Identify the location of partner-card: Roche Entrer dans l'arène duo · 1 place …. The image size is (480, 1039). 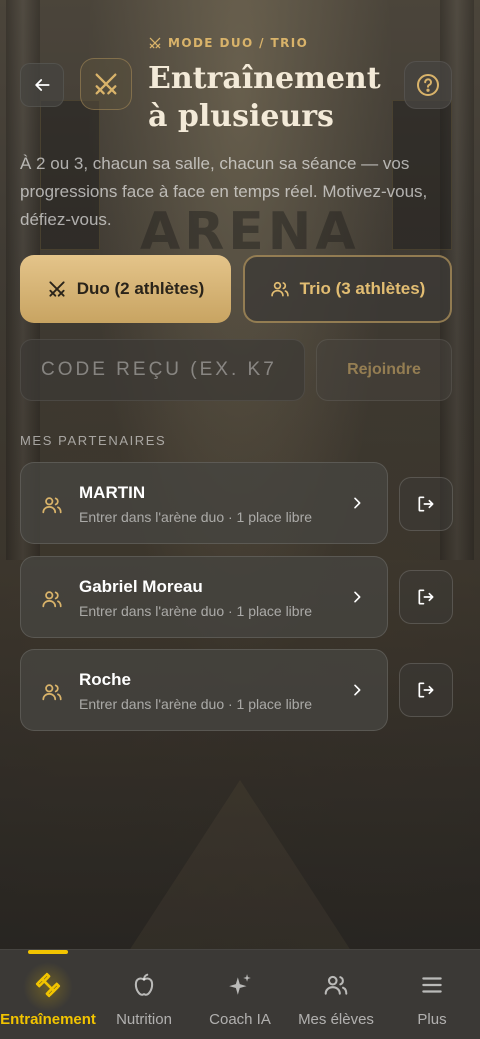
(204, 690).